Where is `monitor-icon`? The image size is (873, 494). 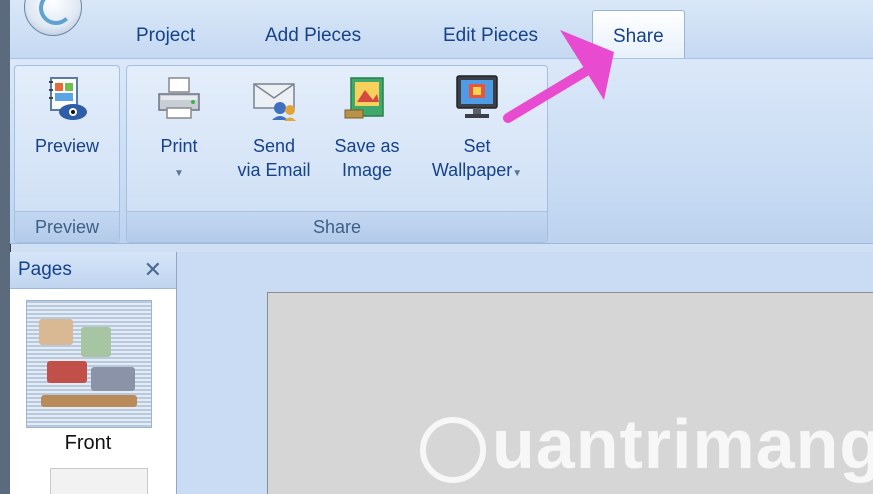
monitor-icon is located at coordinates (477, 98).